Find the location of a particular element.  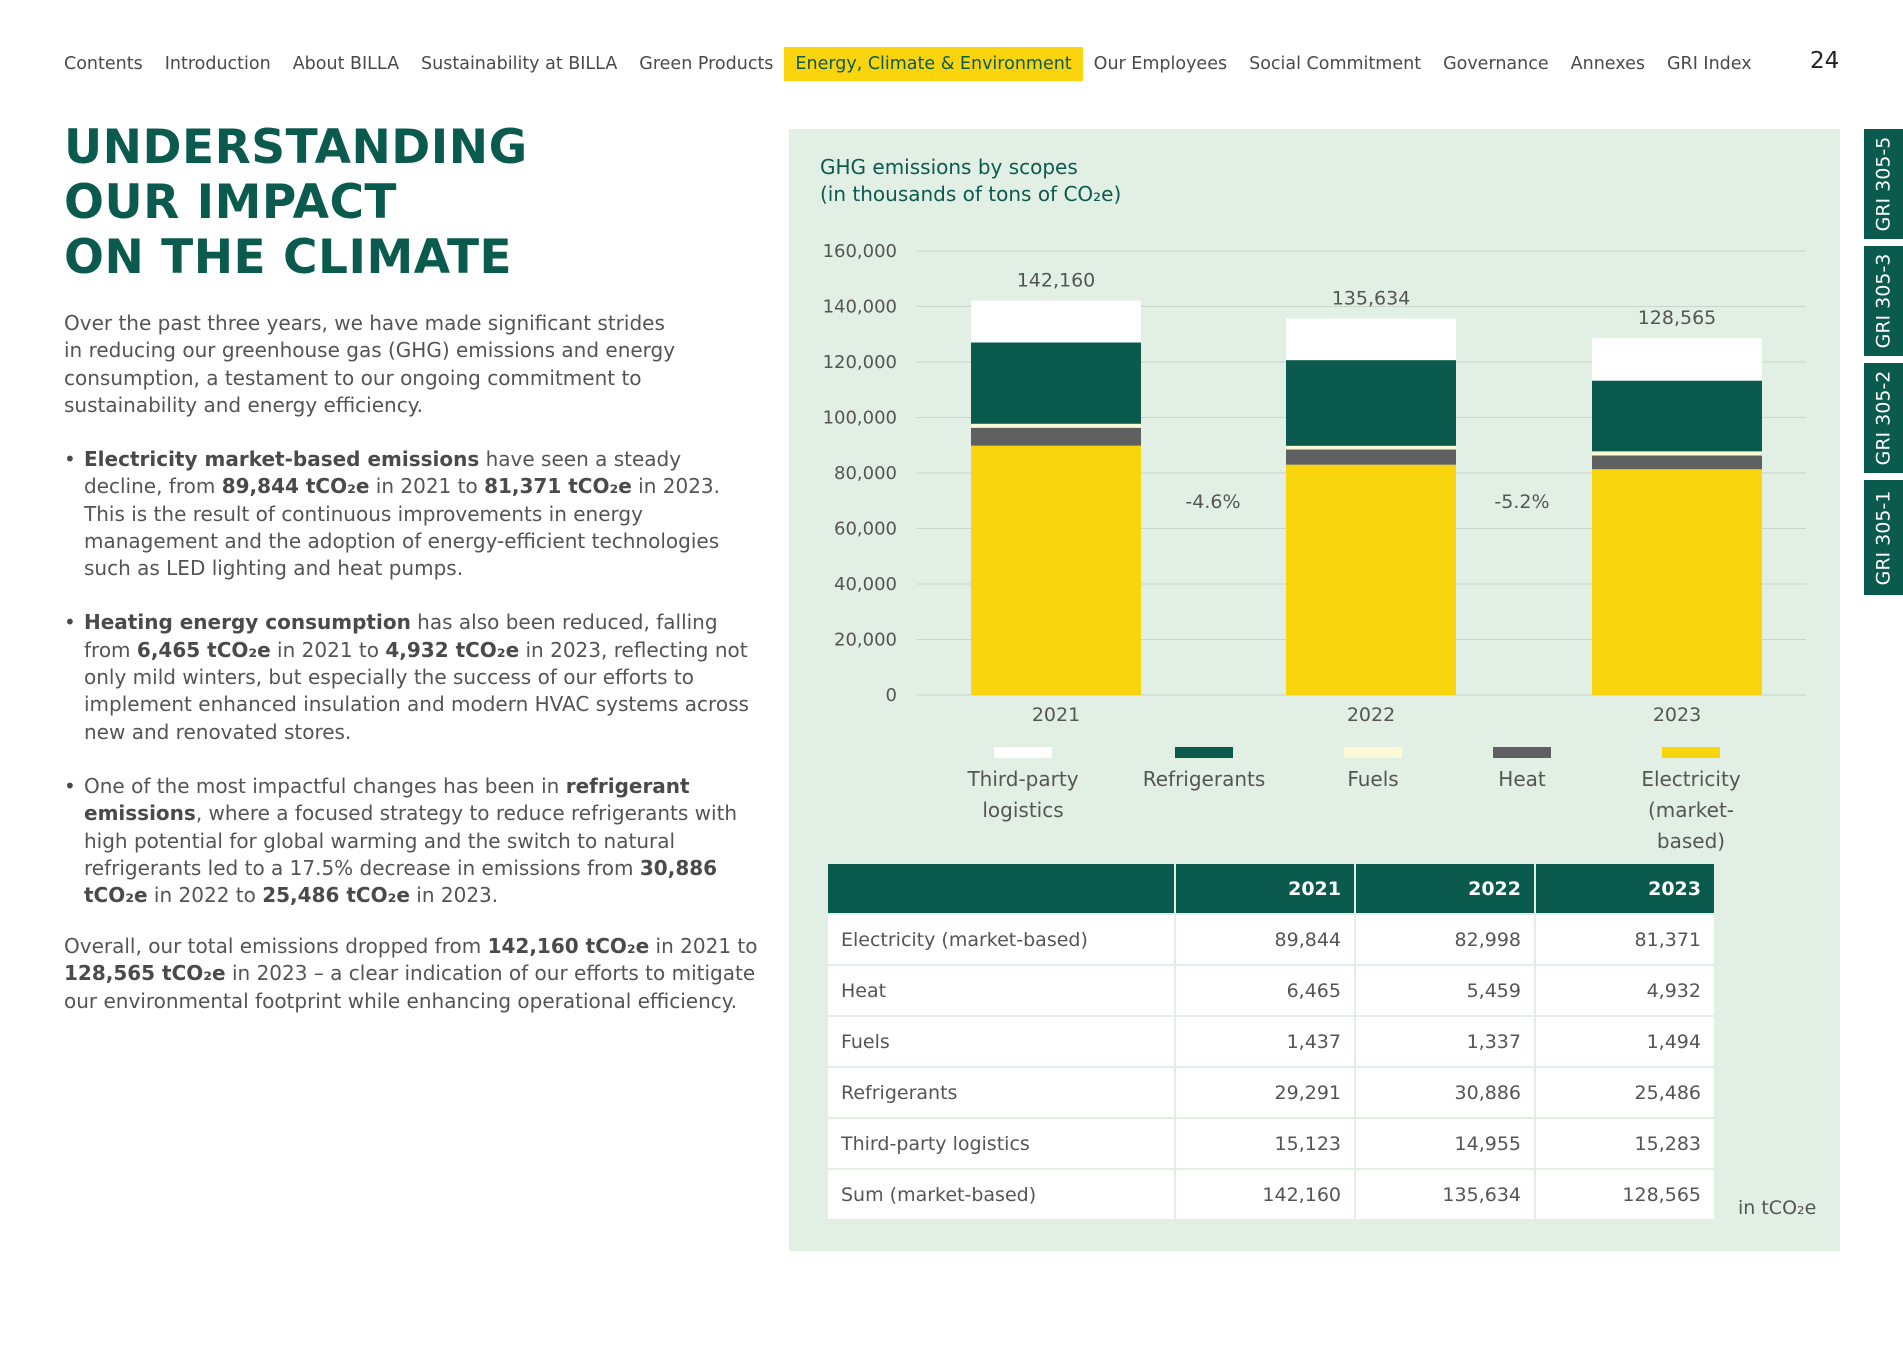

nav-item-governance: Governance is located at coordinates (1496, 64).